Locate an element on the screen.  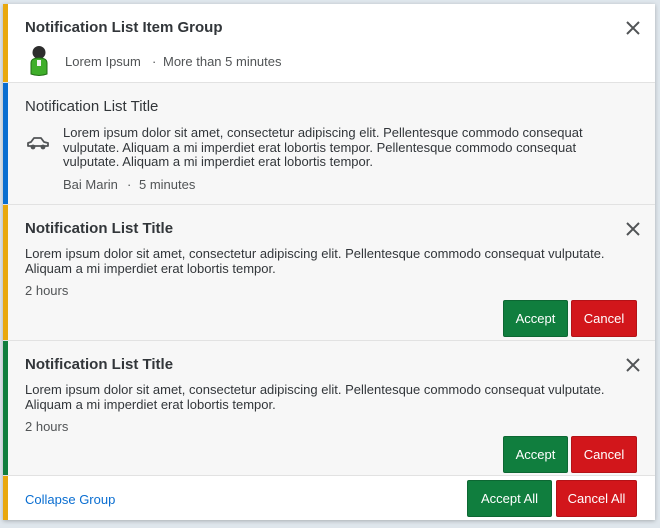
group-author: Lorem Ipsum is located at coordinates (103, 61).